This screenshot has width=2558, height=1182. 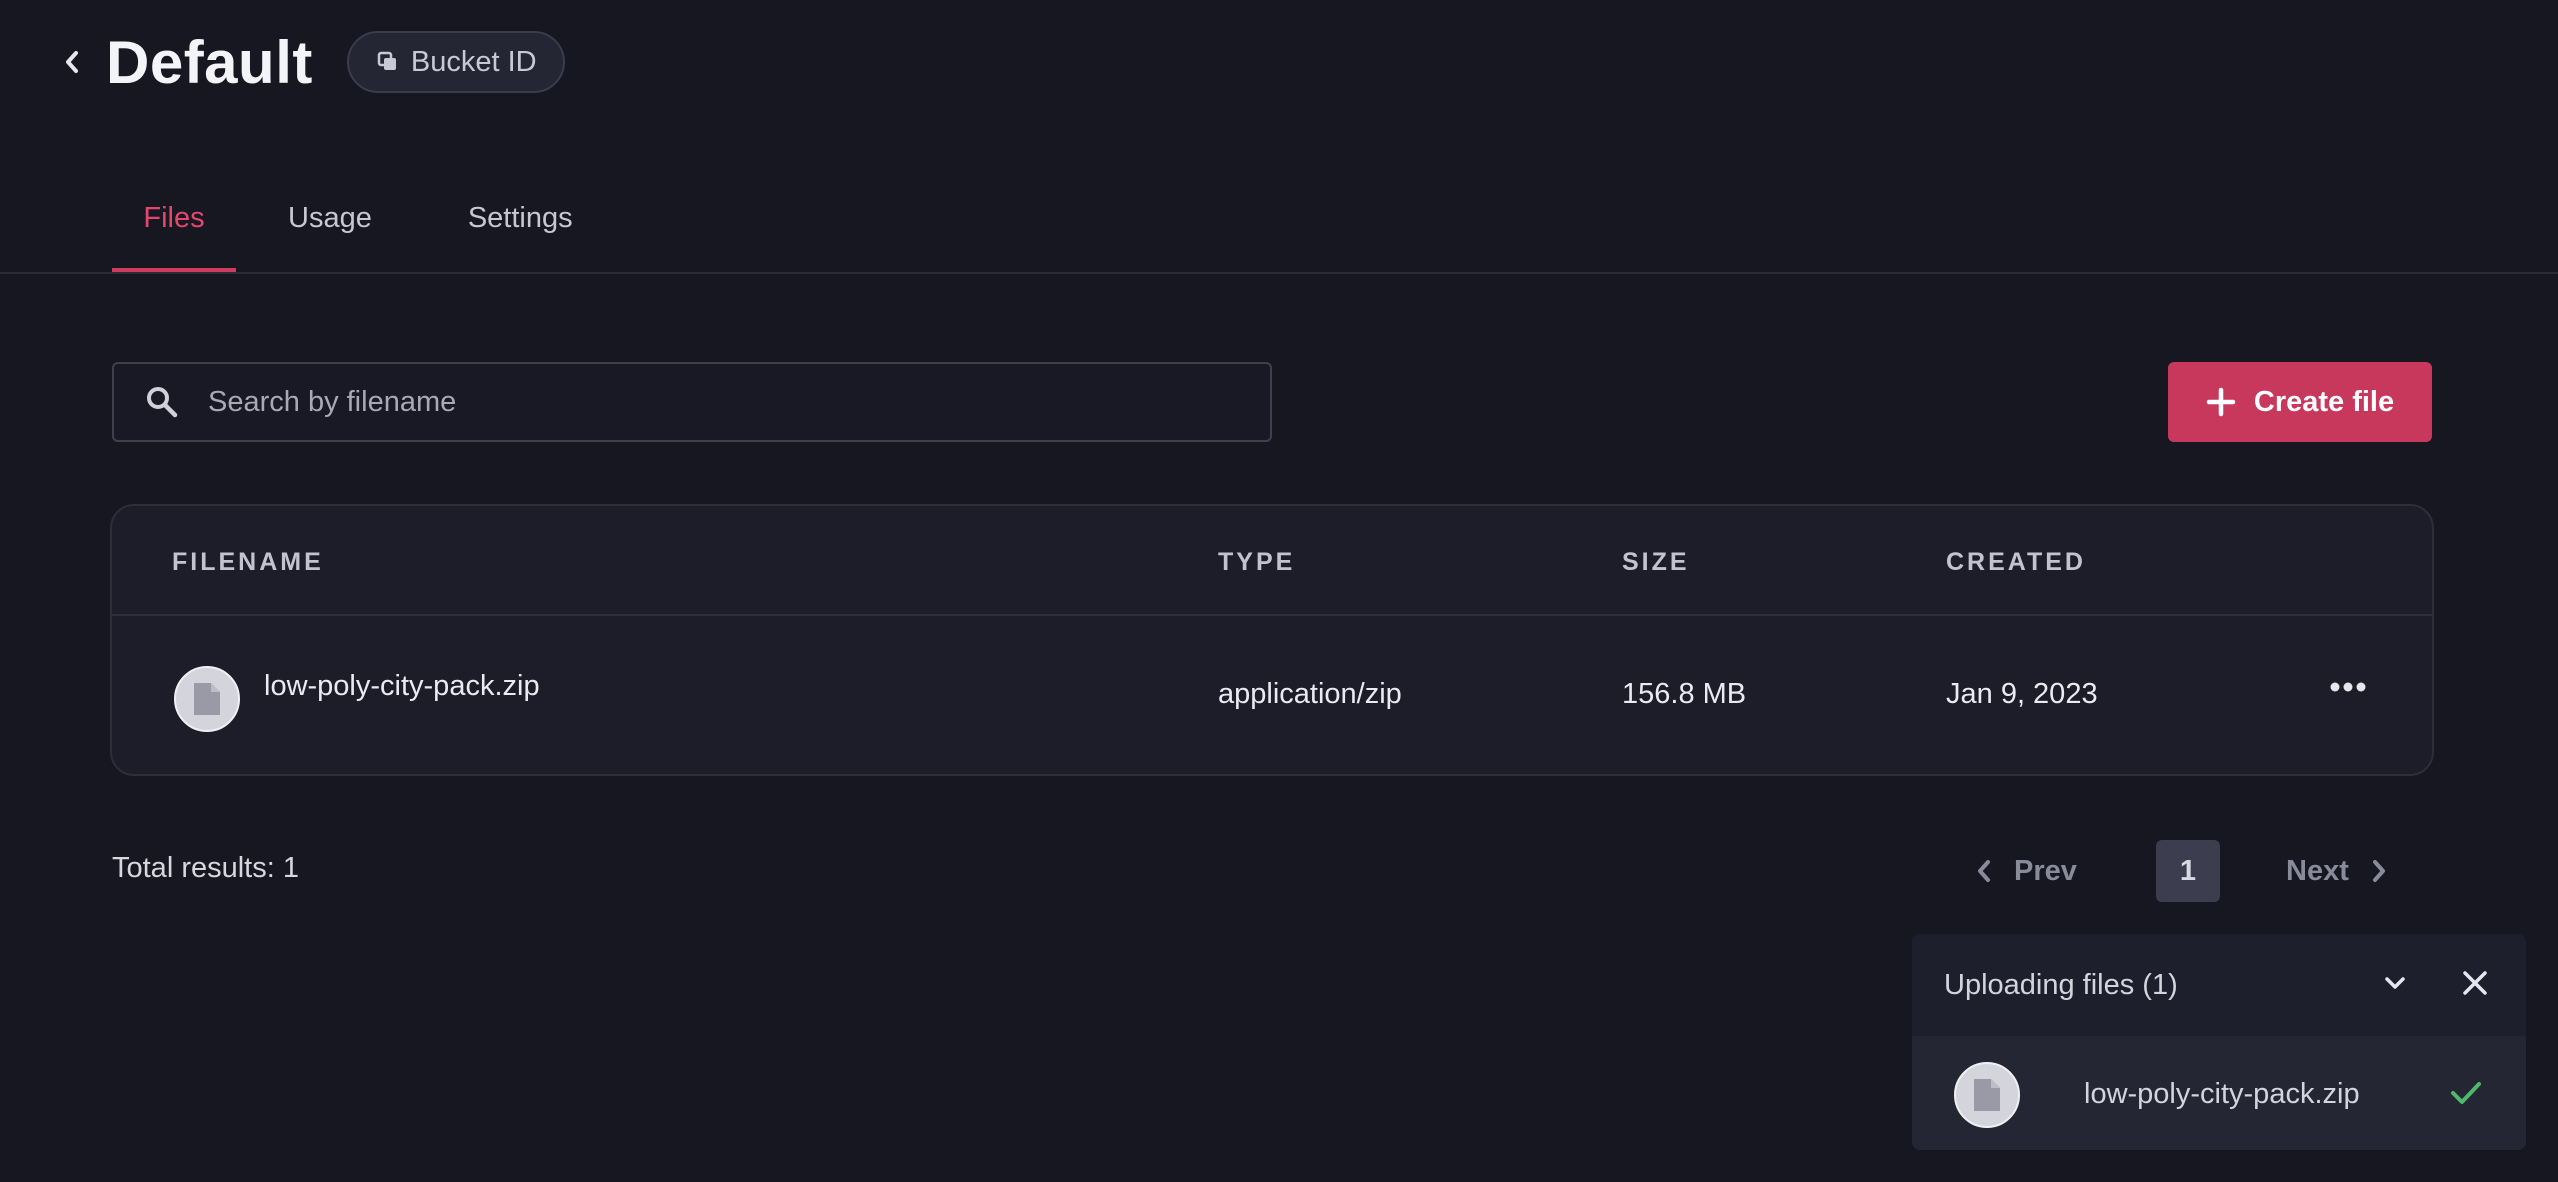 I want to click on prev-page-button: Prev, so click(x=2026, y=871).